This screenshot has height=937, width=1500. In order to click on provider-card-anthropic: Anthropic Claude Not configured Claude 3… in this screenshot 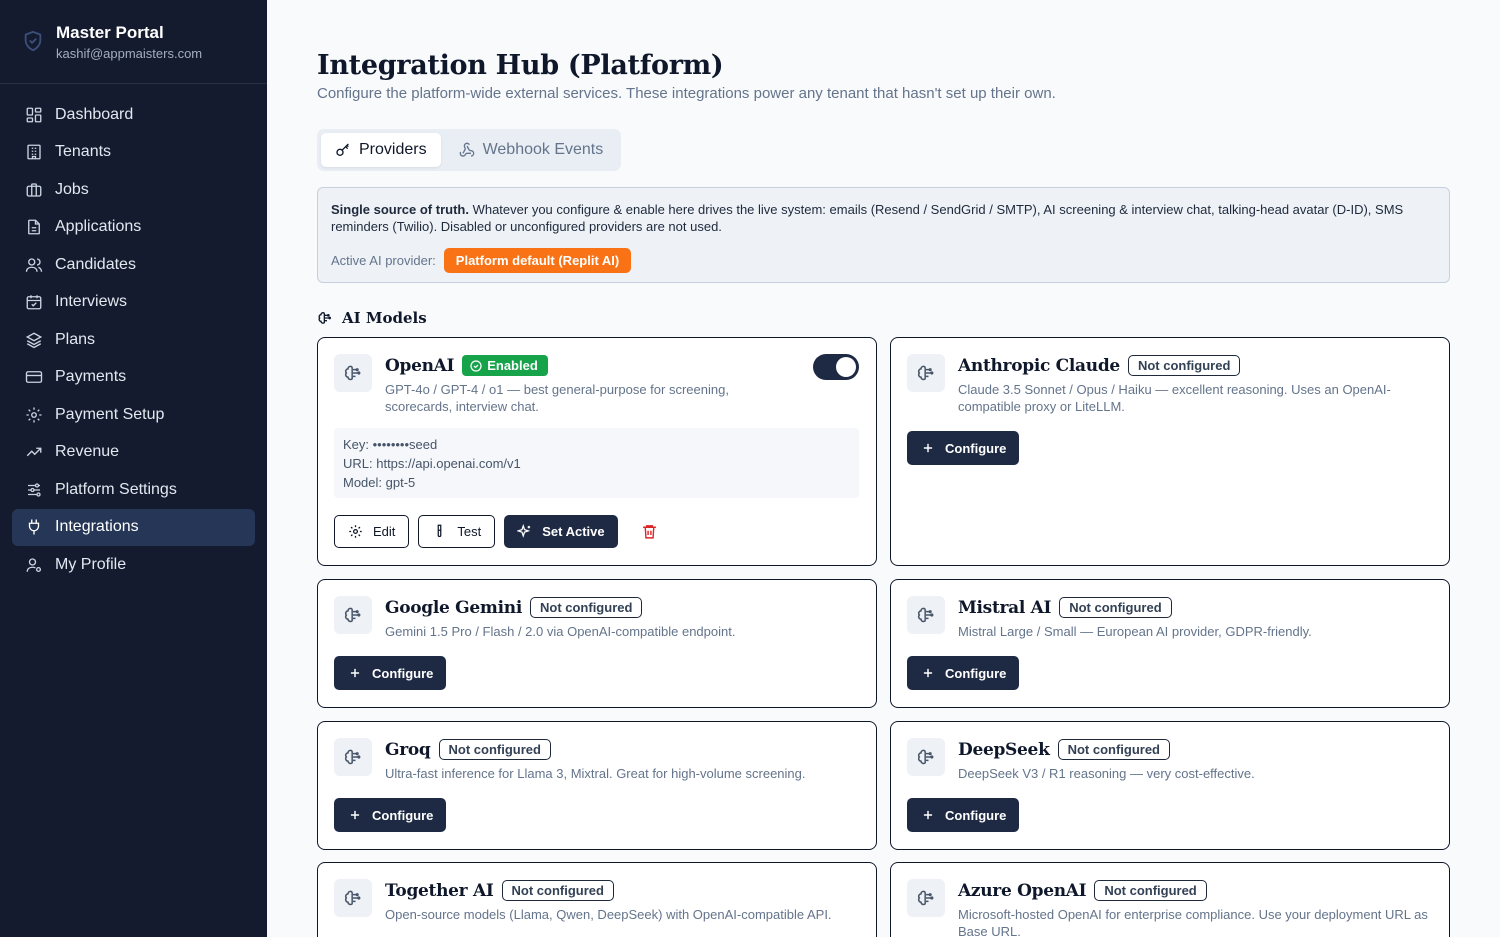, I will do `click(1170, 451)`.